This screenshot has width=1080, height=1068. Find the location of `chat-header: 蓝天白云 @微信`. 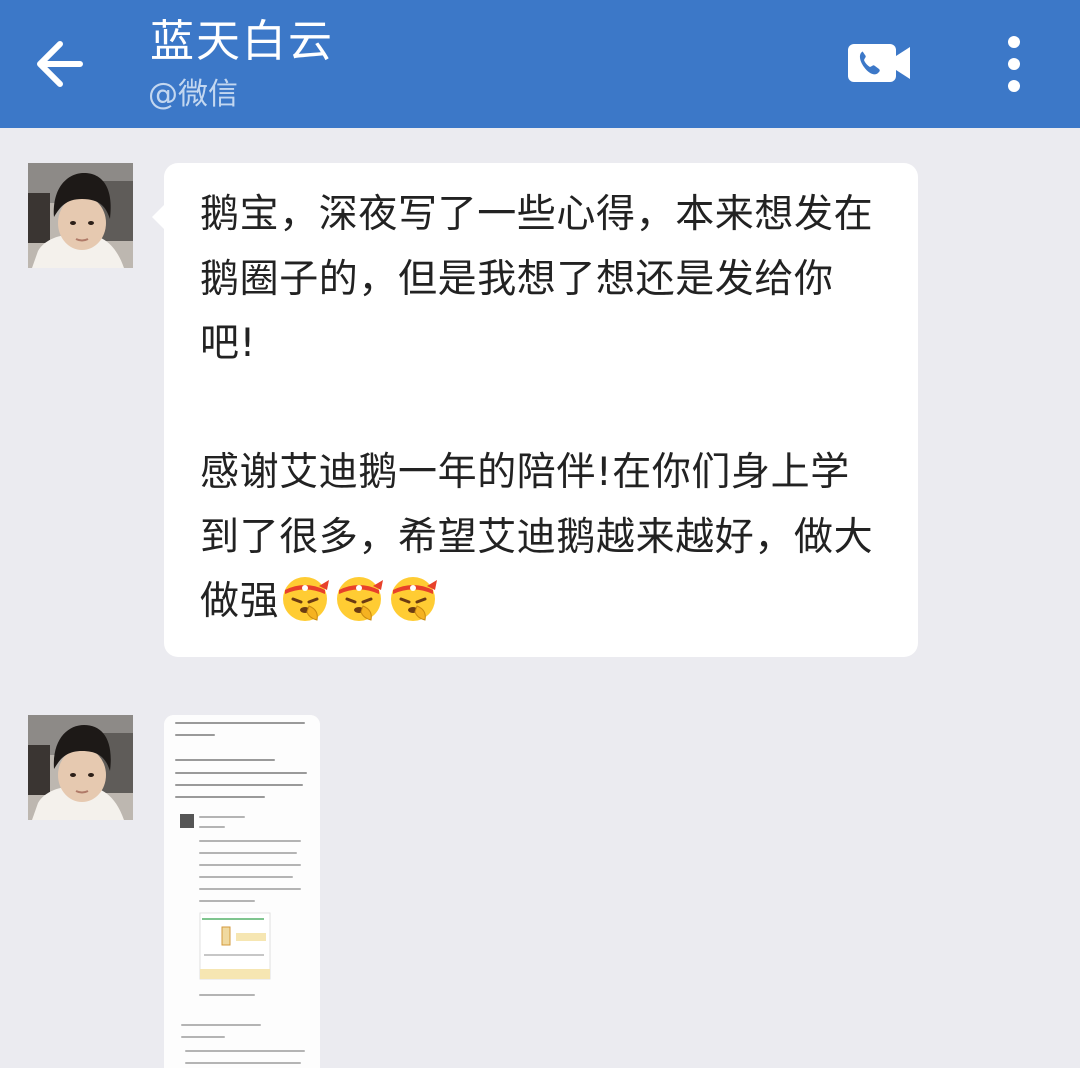

chat-header: 蓝天白云 @微信 is located at coordinates (540, 64).